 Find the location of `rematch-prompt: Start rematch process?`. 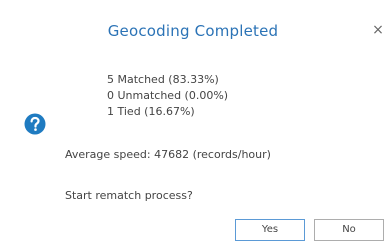

rematch-prompt: Start rematch process? is located at coordinates (129, 195).